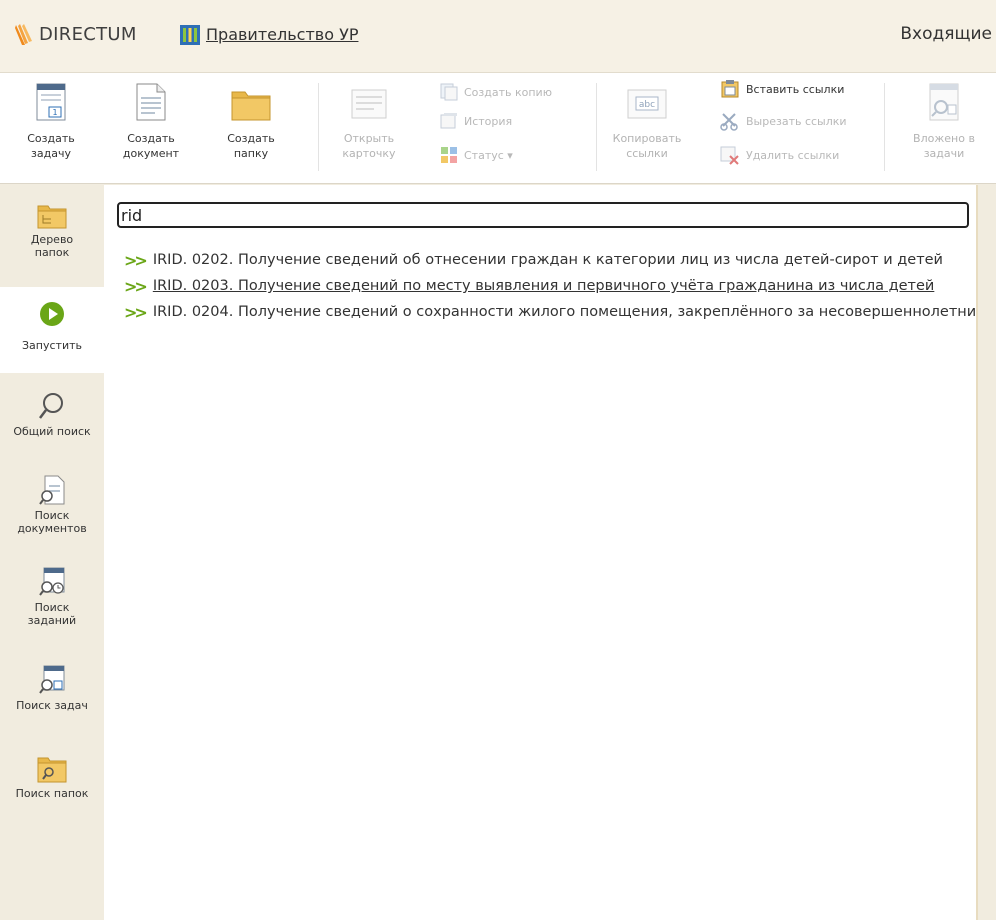 The image size is (996, 920). I want to click on copy-links-label: Копировать ссылки, so click(647, 146).